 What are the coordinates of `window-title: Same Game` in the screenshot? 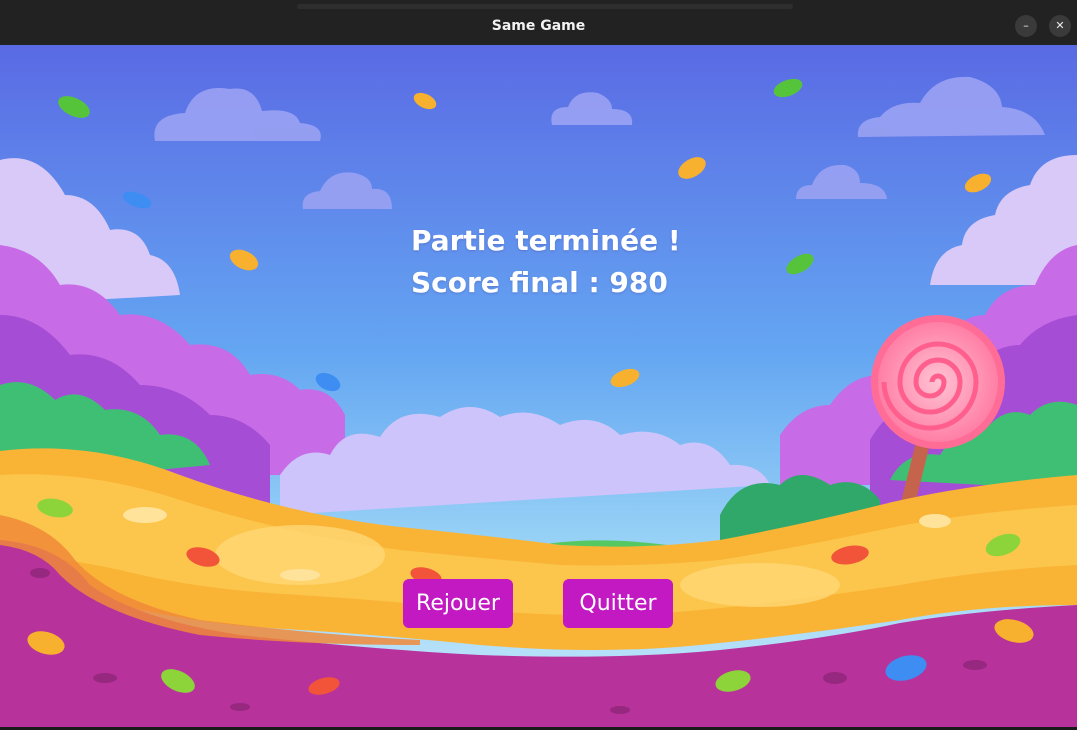 It's located at (538, 26).